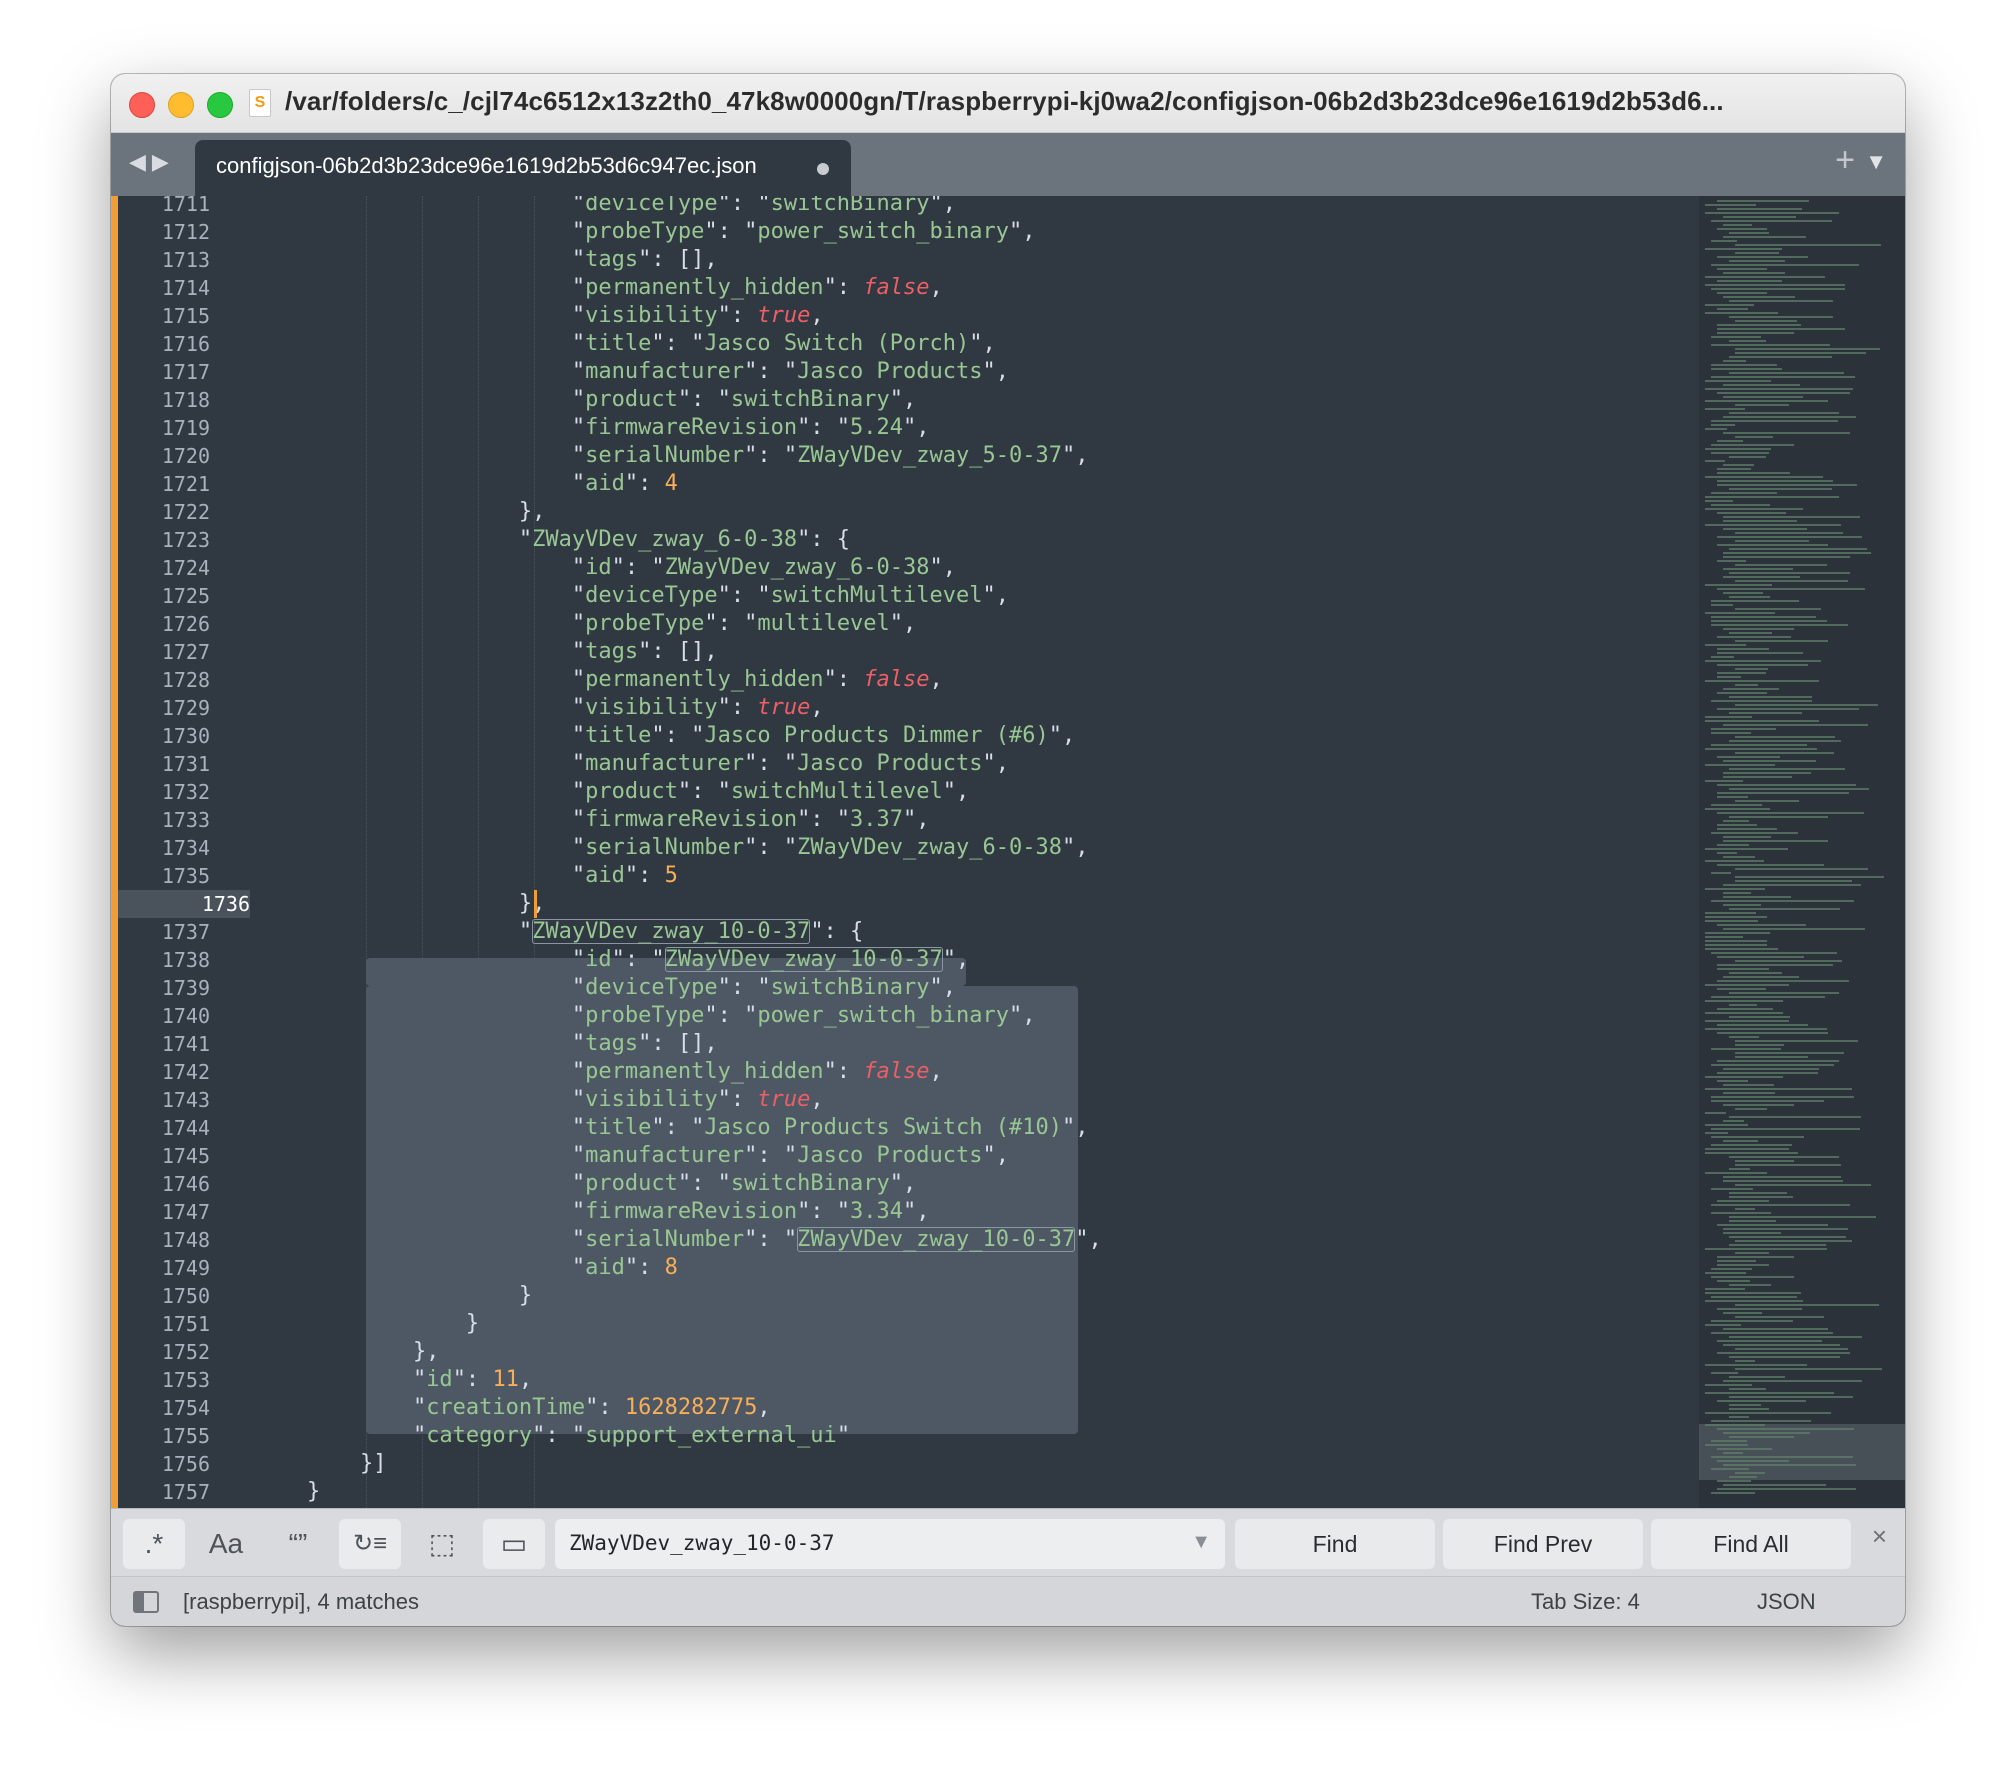  Describe the element at coordinates (585, 624) in the screenshot. I see `code-line: "probeType": "multilevel",` at that location.